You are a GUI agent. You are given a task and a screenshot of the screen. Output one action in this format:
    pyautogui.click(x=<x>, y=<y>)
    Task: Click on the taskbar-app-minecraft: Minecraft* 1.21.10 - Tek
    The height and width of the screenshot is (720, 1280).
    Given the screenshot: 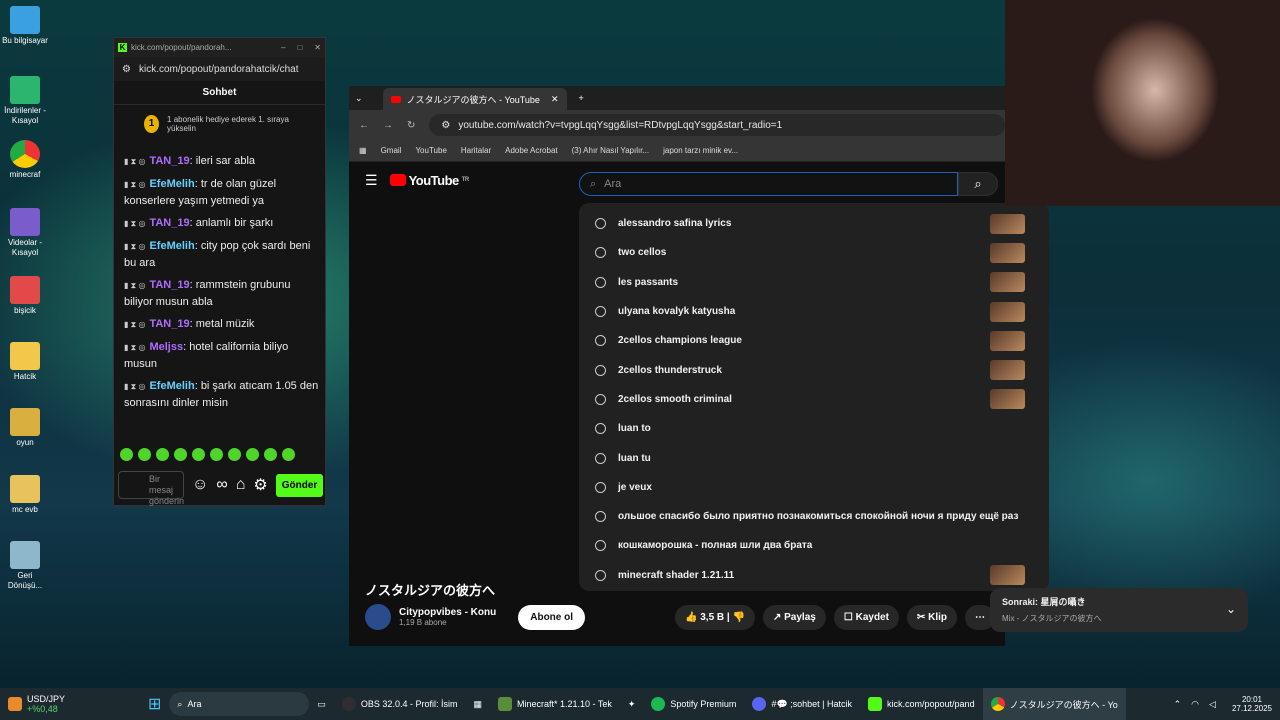 What is the action you would take?
    pyautogui.click(x=555, y=704)
    